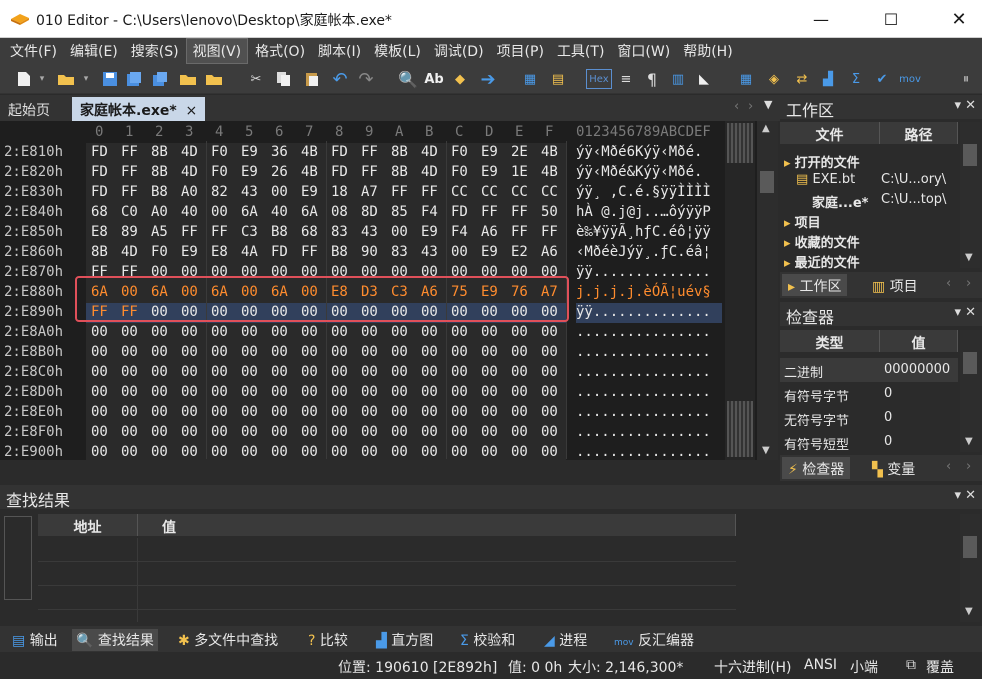 This screenshot has width=982, height=679. What do you see at coordinates (29, 109) in the screenshot?
I see `tab-start-page: 起始页` at bounding box center [29, 109].